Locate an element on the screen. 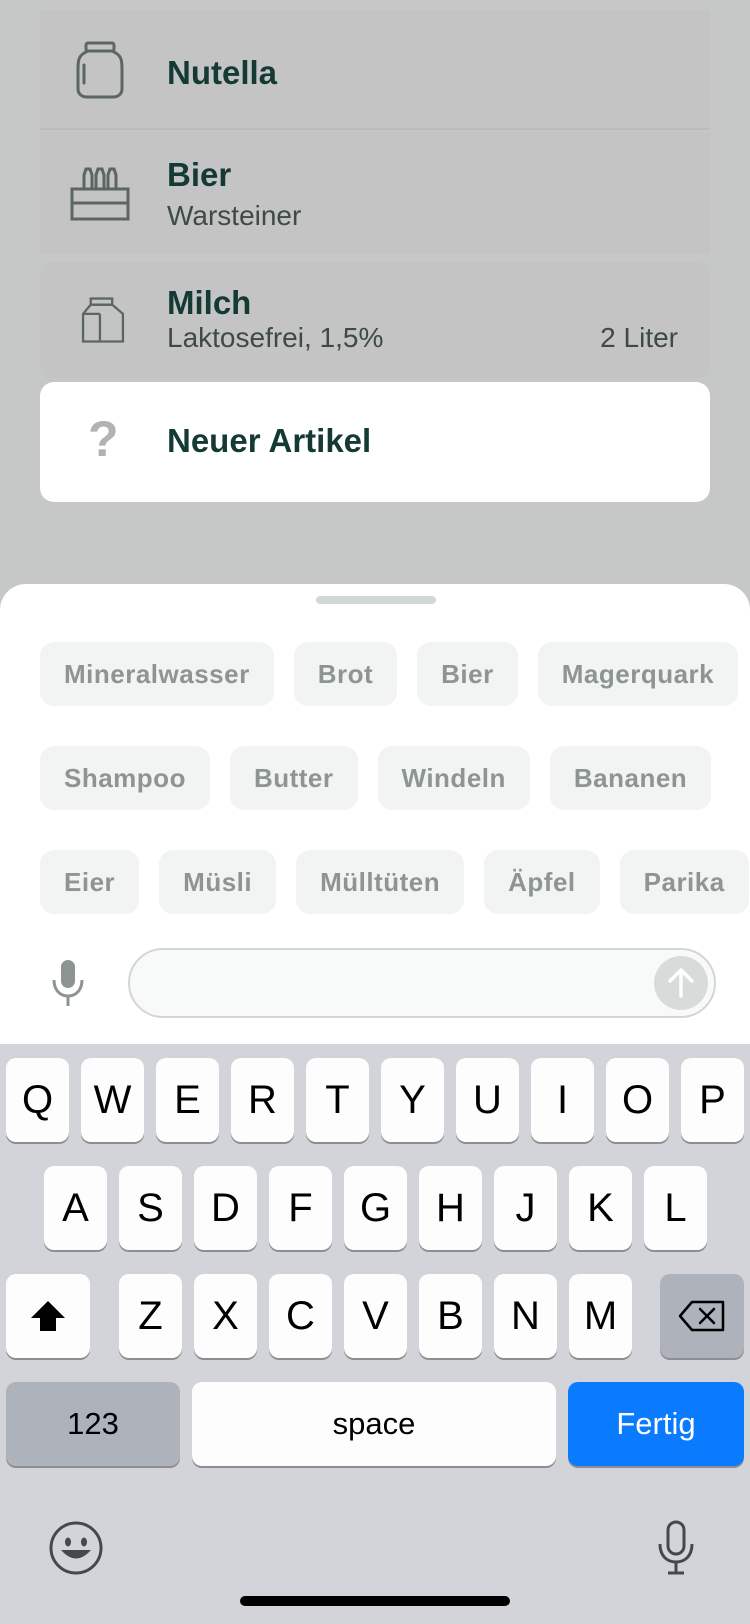 The width and height of the screenshot is (750, 1624). suggestion-chip: Magerquark is located at coordinates (638, 674).